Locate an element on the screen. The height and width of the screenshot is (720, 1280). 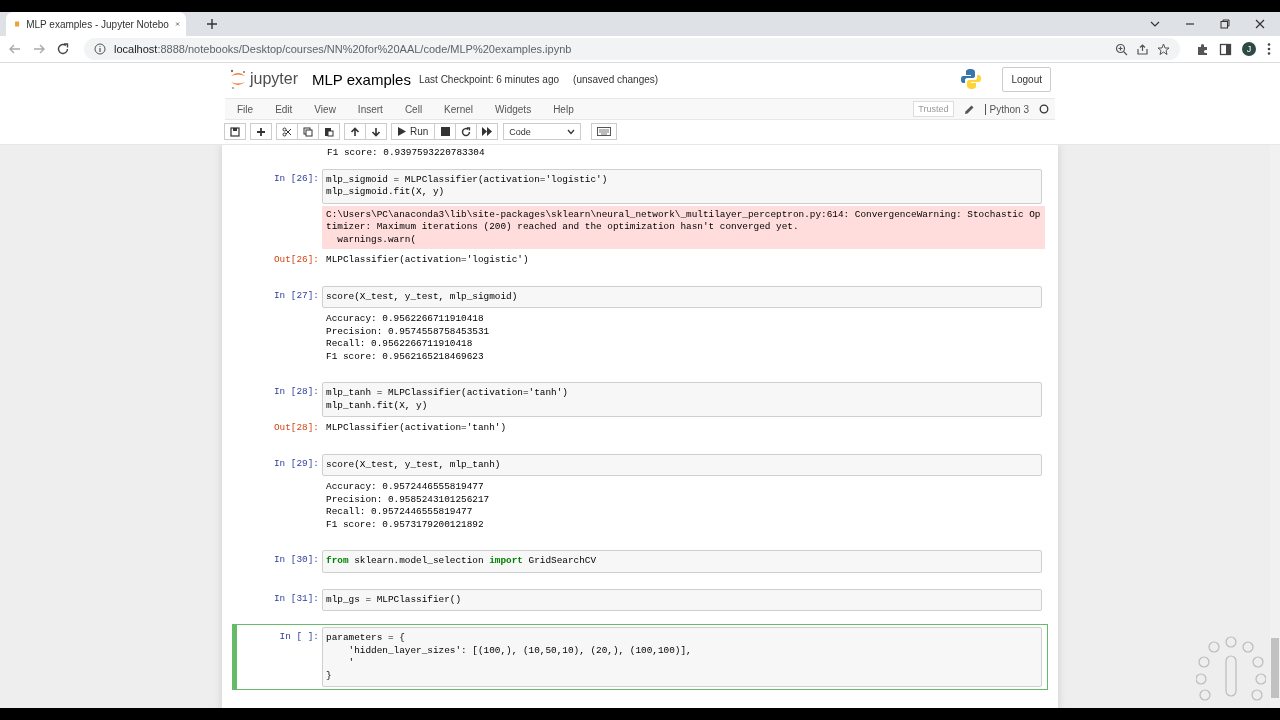
save-button is located at coordinates (235, 131).